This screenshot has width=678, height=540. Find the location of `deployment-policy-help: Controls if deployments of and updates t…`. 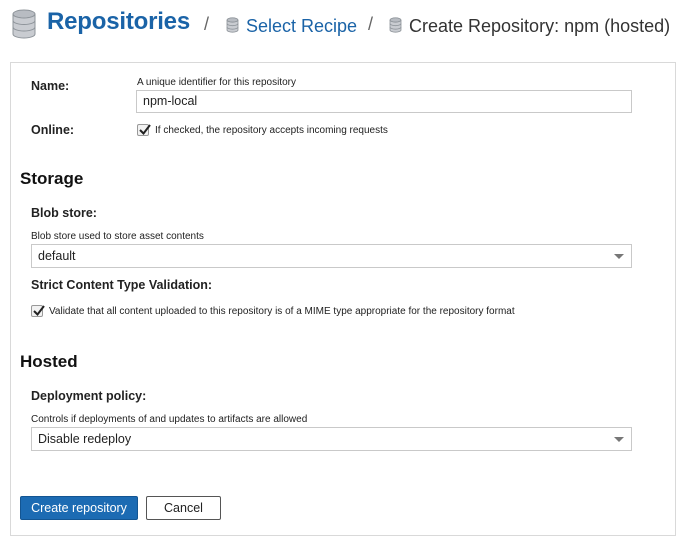

deployment-policy-help: Controls if deployments of and updates t… is located at coordinates (169, 419).